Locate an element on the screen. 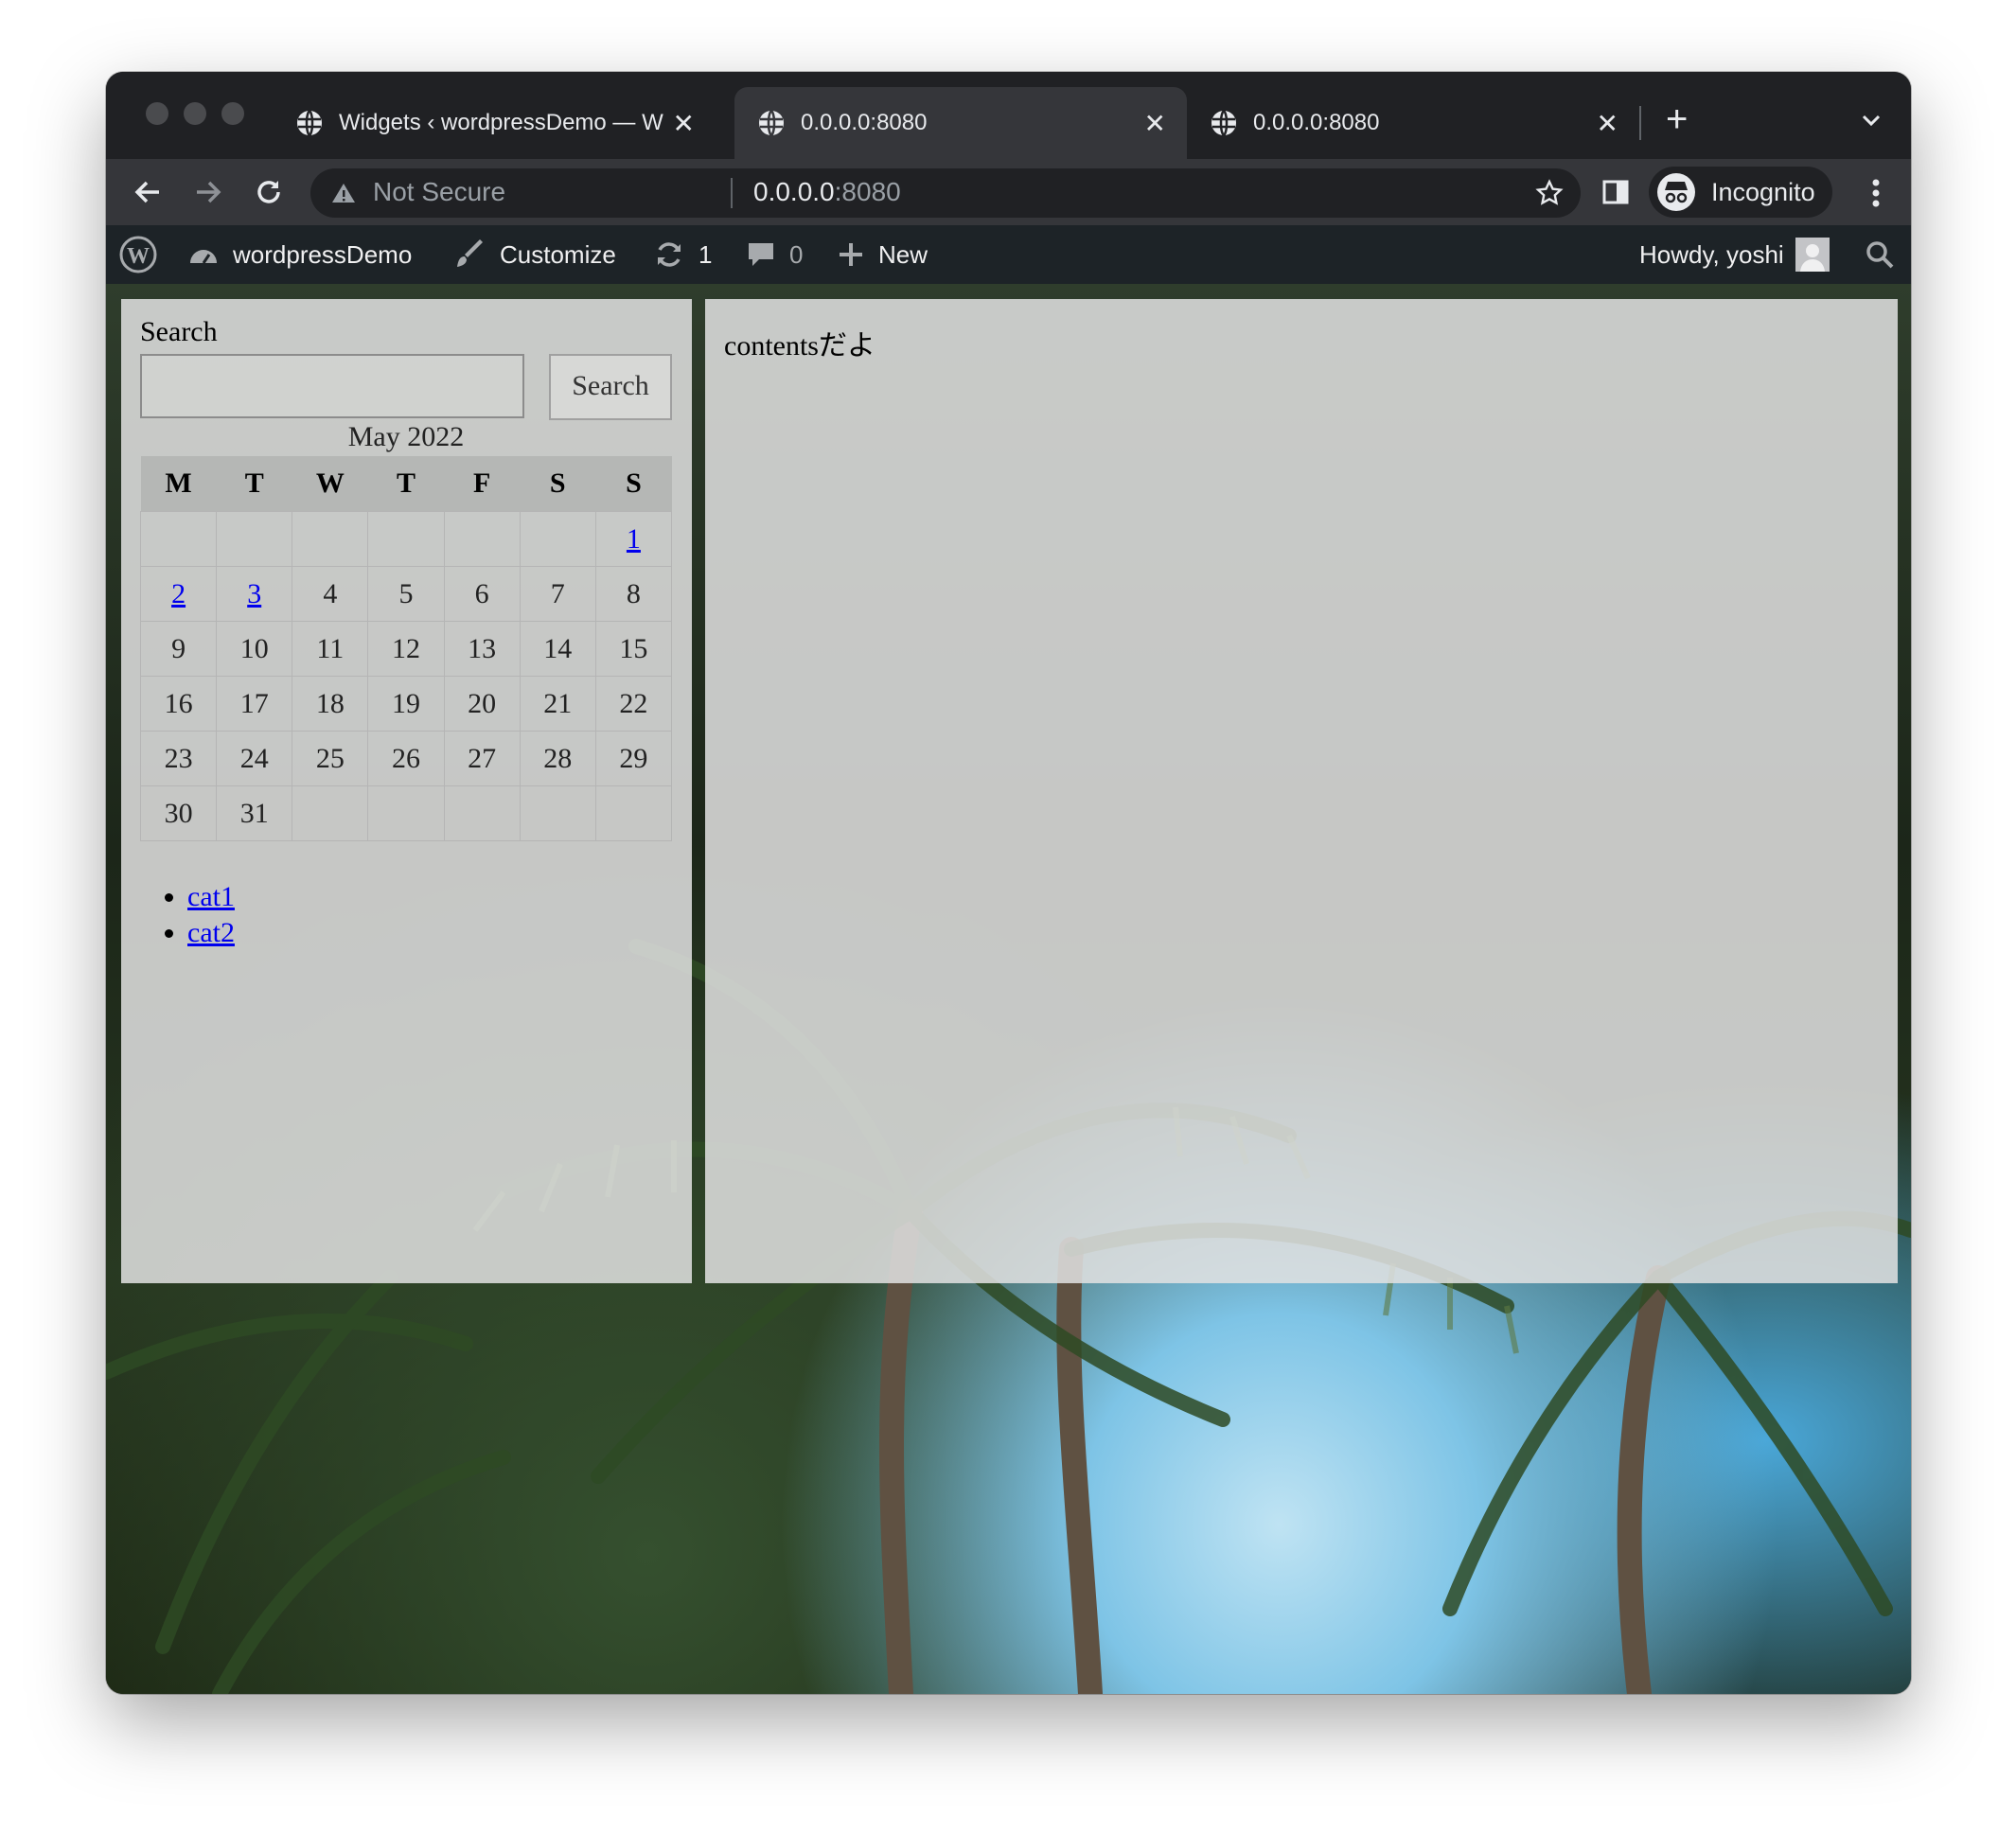 This screenshot has height=1834, width=2016. calendar-weekday: T is located at coordinates (254, 484).